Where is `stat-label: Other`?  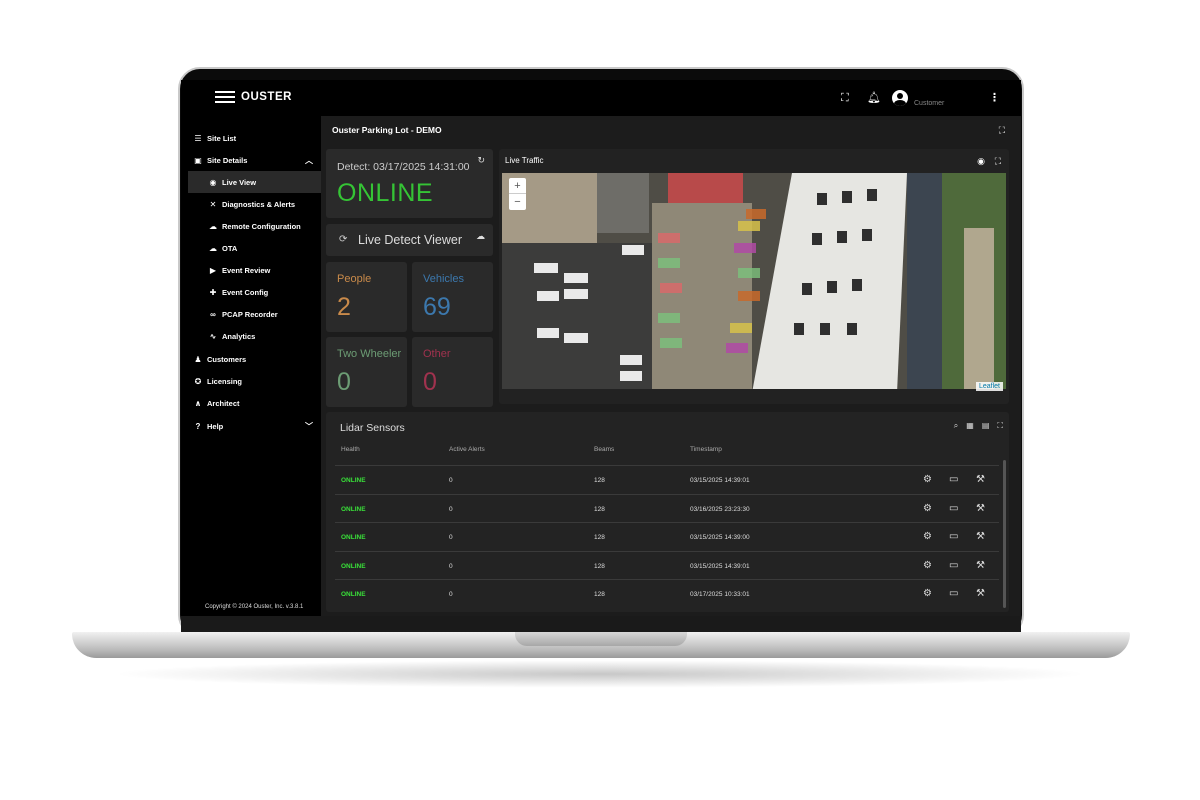 stat-label: Other is located at coordinates (437, 354).